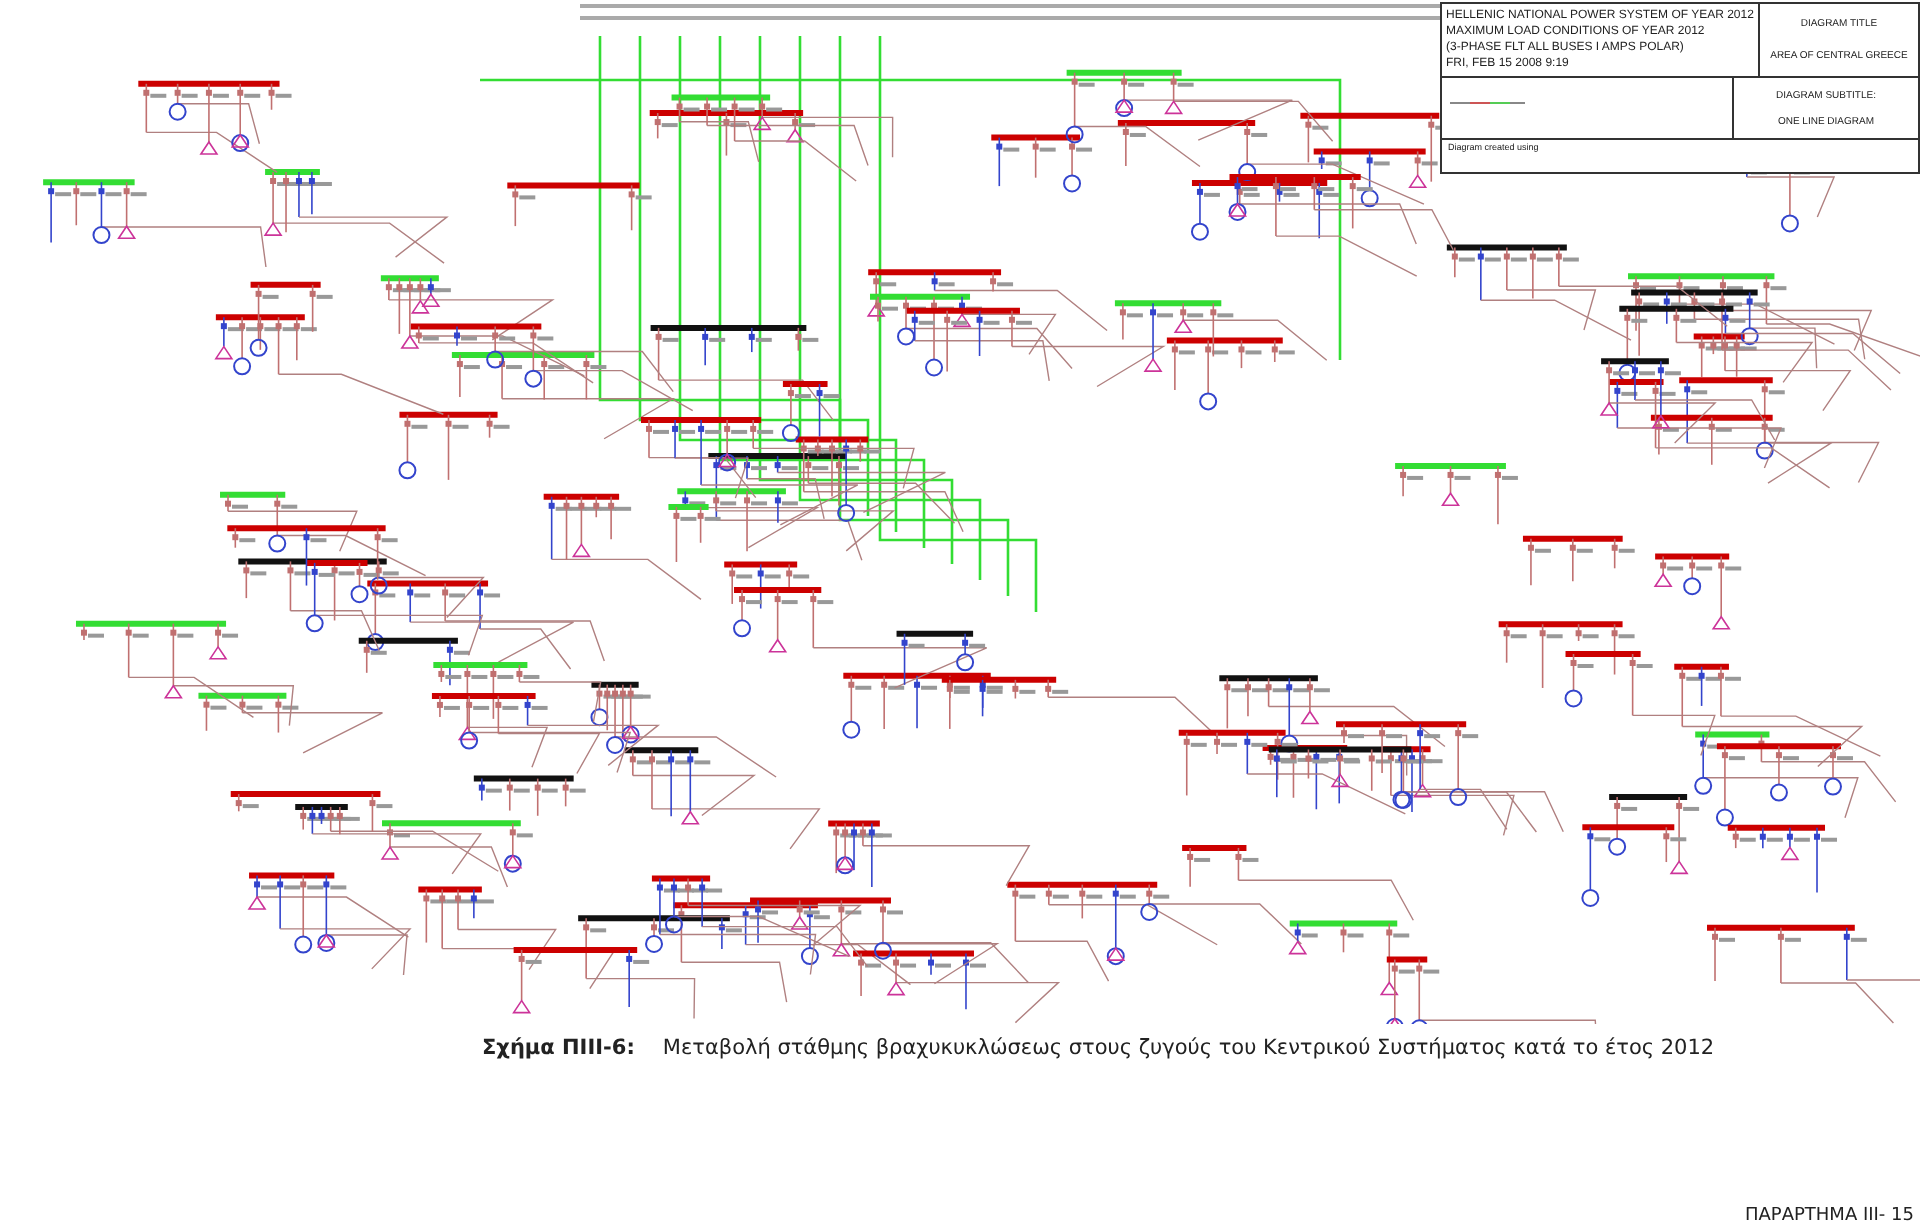 This screenshot has height=1230, width=1920. What do you see at coordinates (558, 1048) in the screenshot?
I see `figure-label: Σχήμα ΠΙΙΙ-6:` at bounding box center [558, 1048].